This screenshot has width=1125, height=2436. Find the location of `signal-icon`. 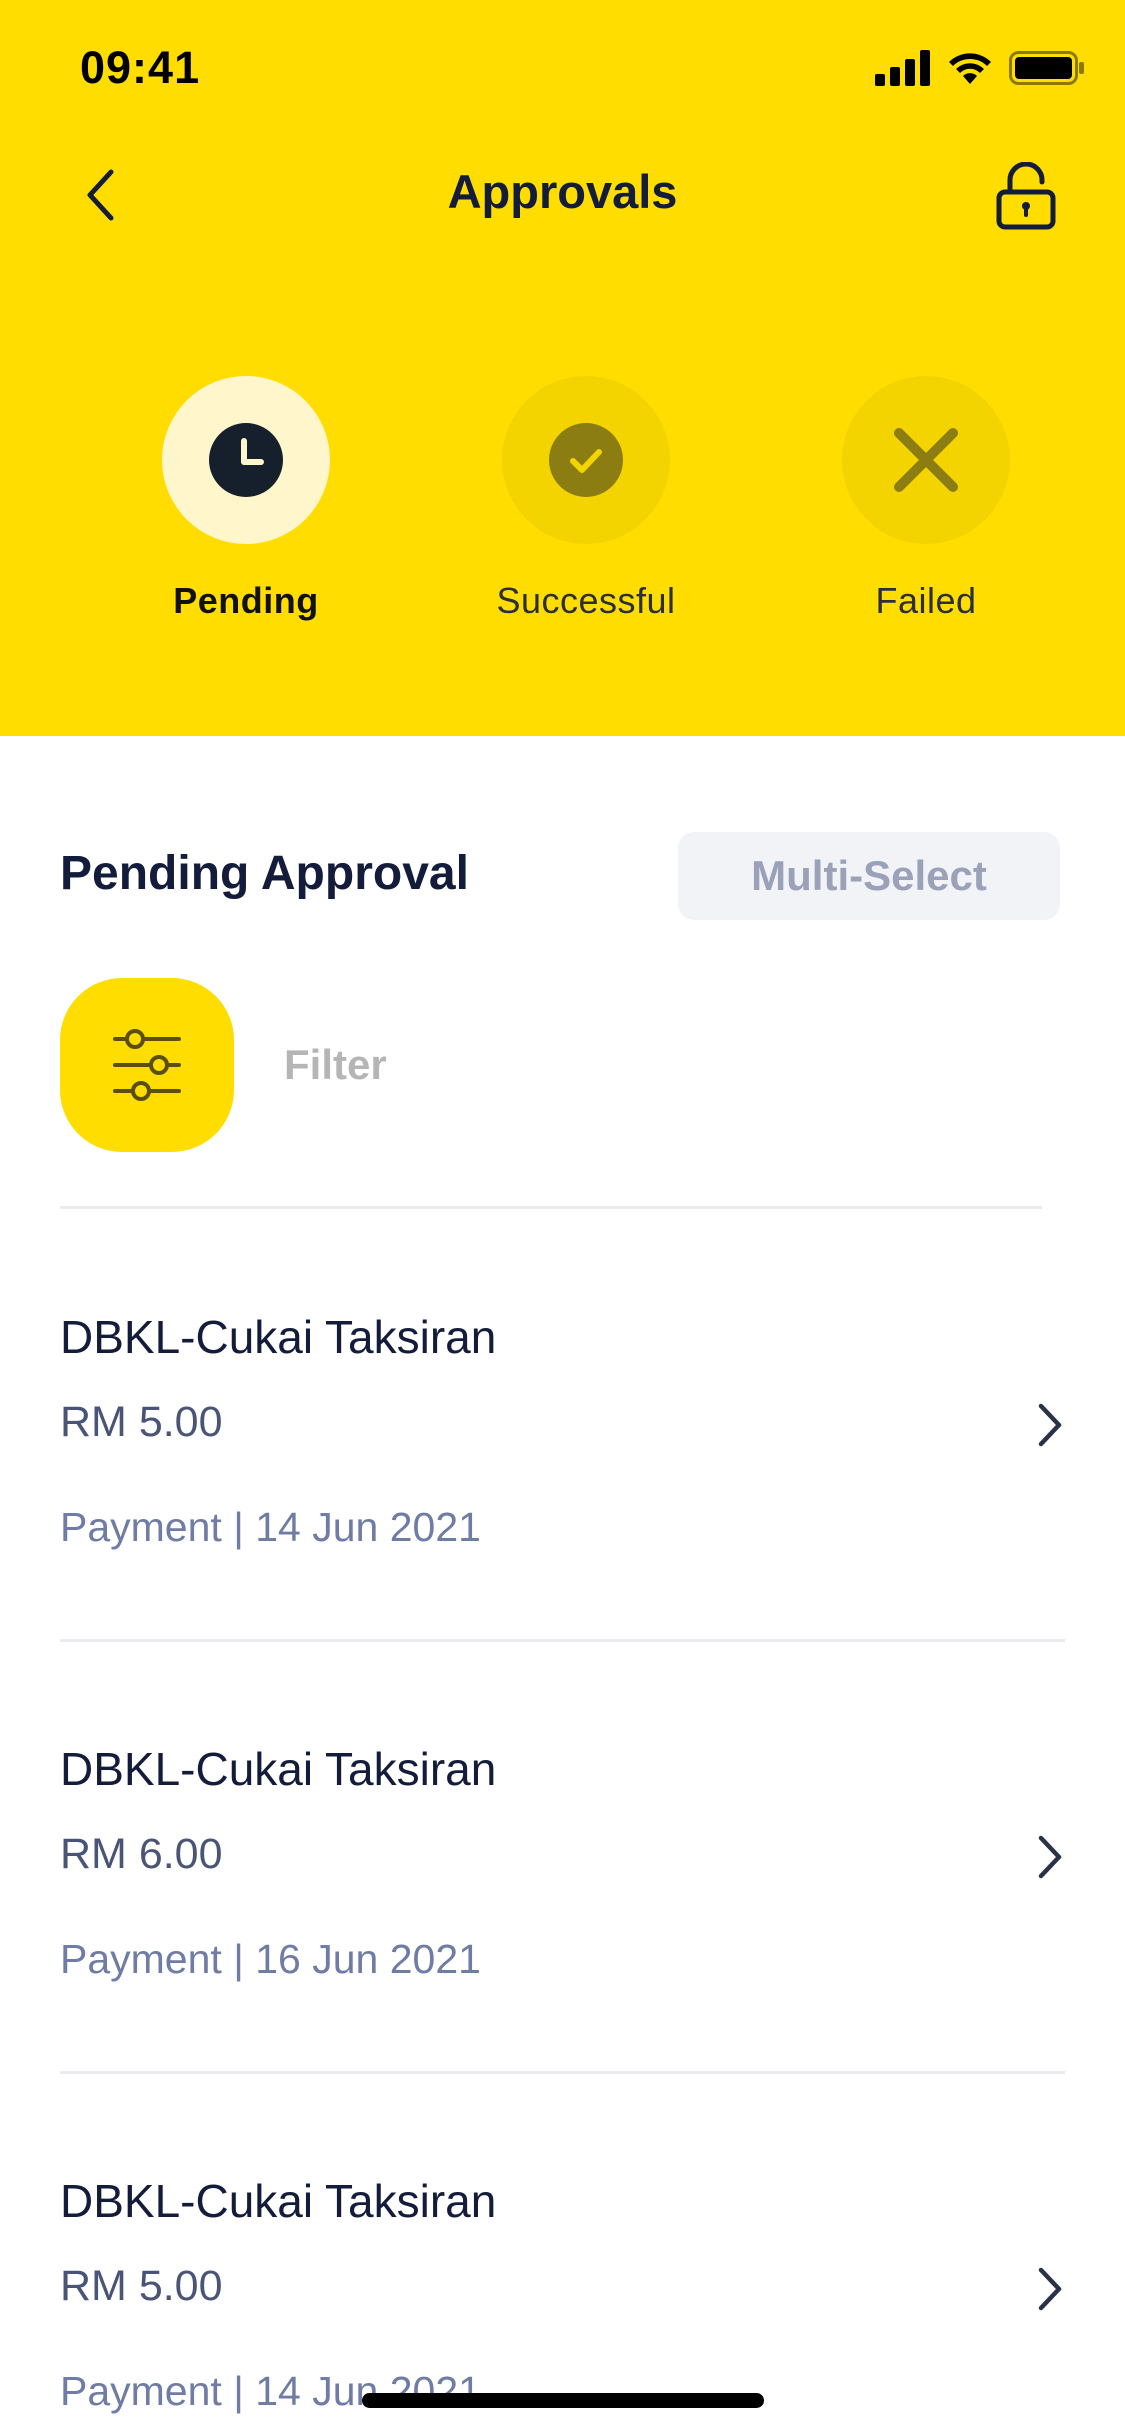

signal-icon is located at coordinates (902, 68).